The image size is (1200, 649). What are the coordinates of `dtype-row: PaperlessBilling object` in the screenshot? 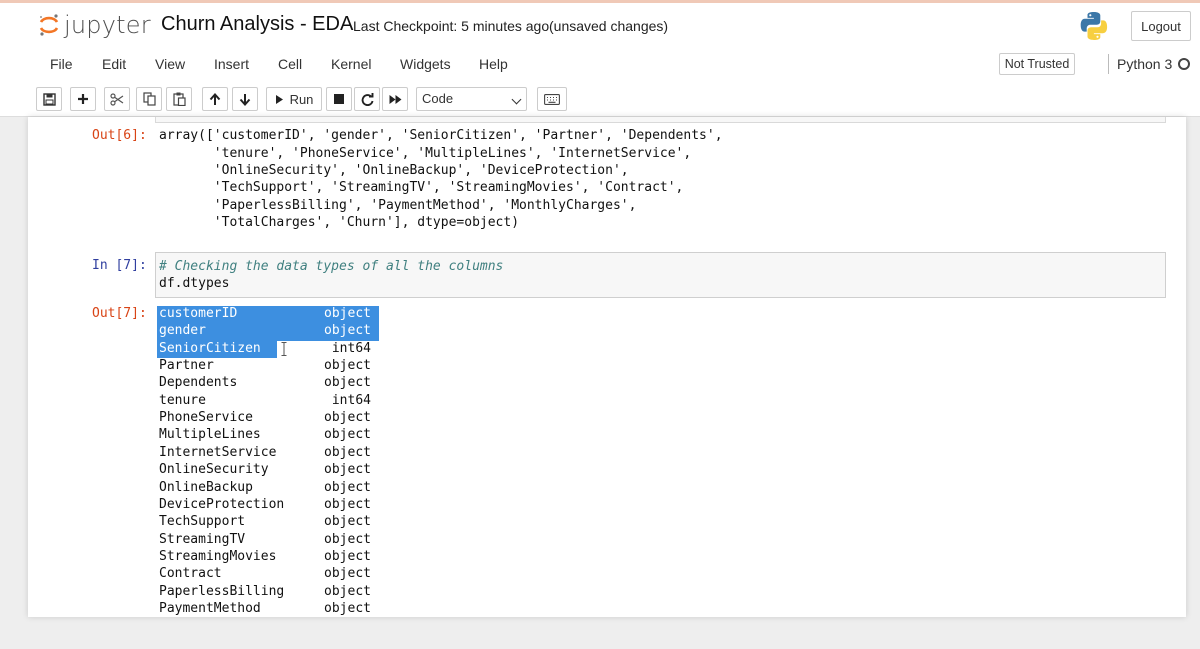 It's located at (274, 592).